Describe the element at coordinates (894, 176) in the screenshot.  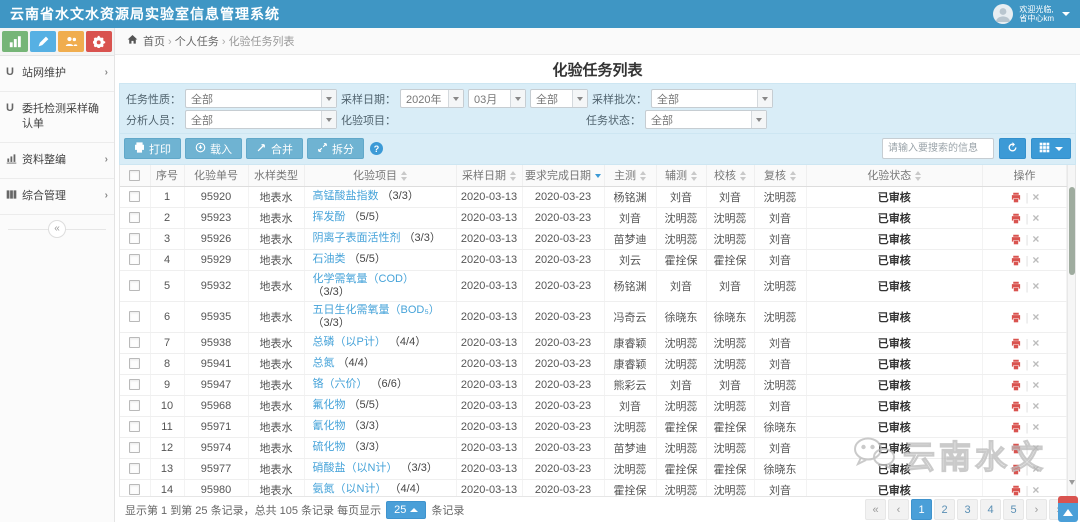
I see `column-header-化验状态: 化验状态` at that location.